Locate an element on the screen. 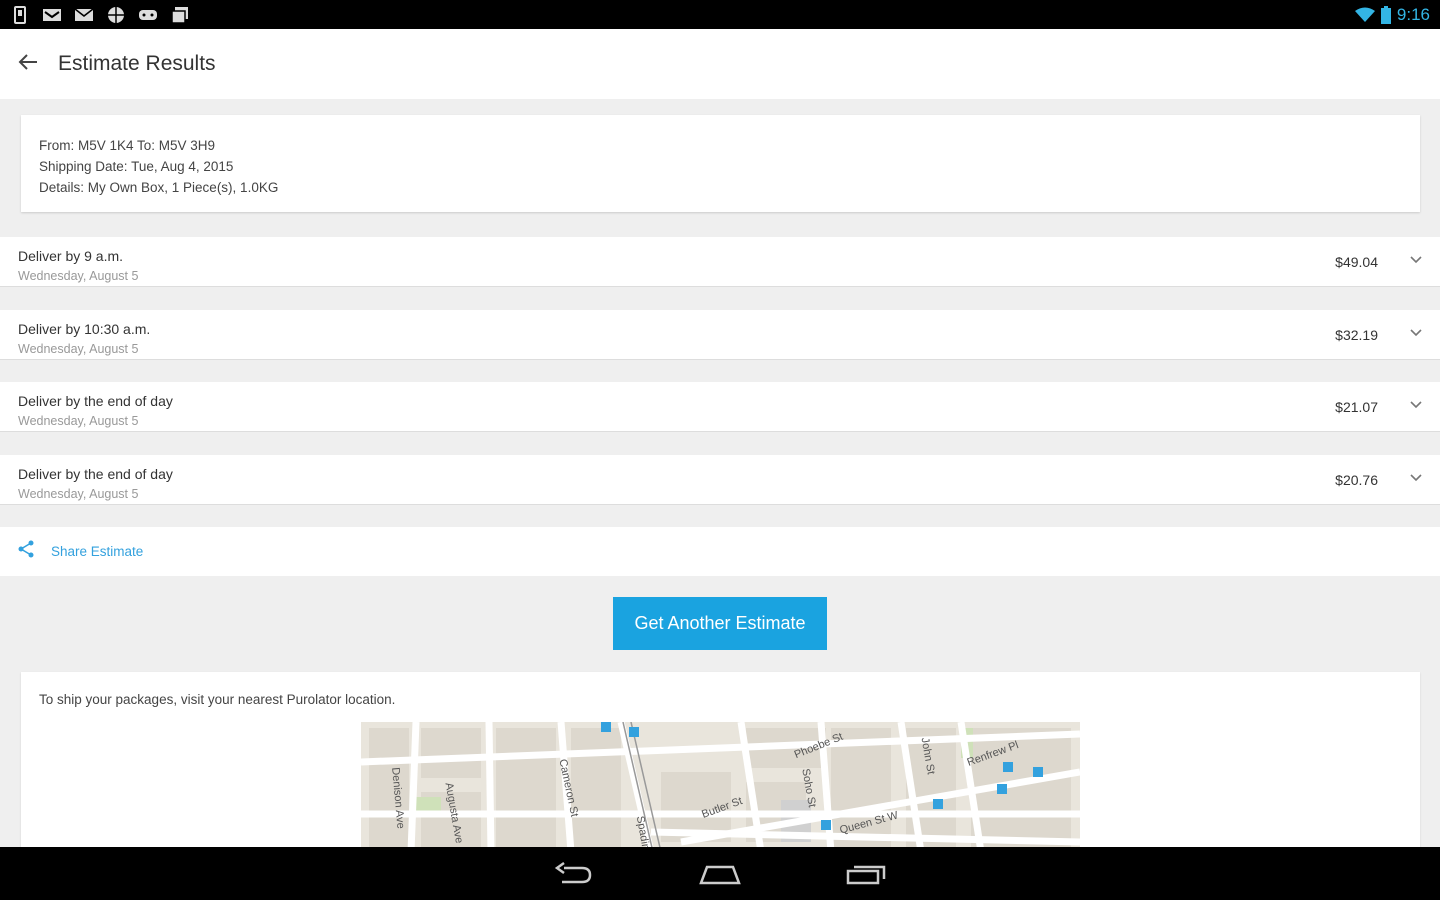 The width and height of the screenshot is (1440, 900). wifi-icon is located at coordinates (1364, 15).